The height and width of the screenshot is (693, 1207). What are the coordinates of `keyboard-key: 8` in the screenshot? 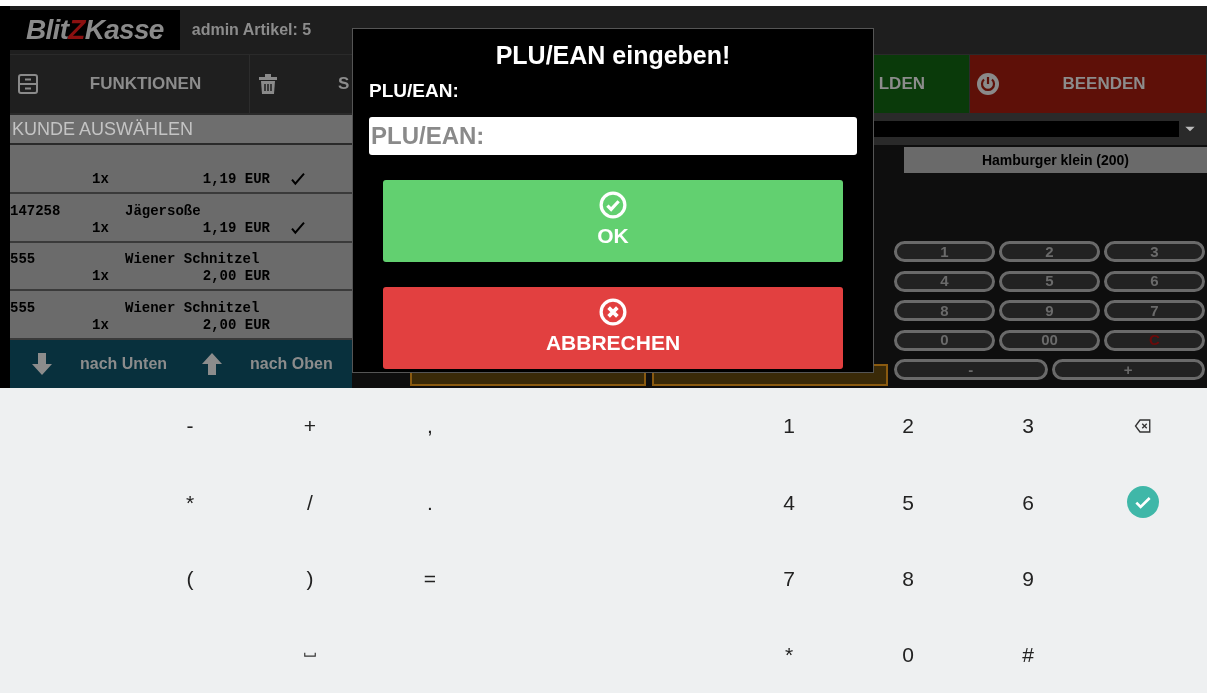 It's located at (908, 578).